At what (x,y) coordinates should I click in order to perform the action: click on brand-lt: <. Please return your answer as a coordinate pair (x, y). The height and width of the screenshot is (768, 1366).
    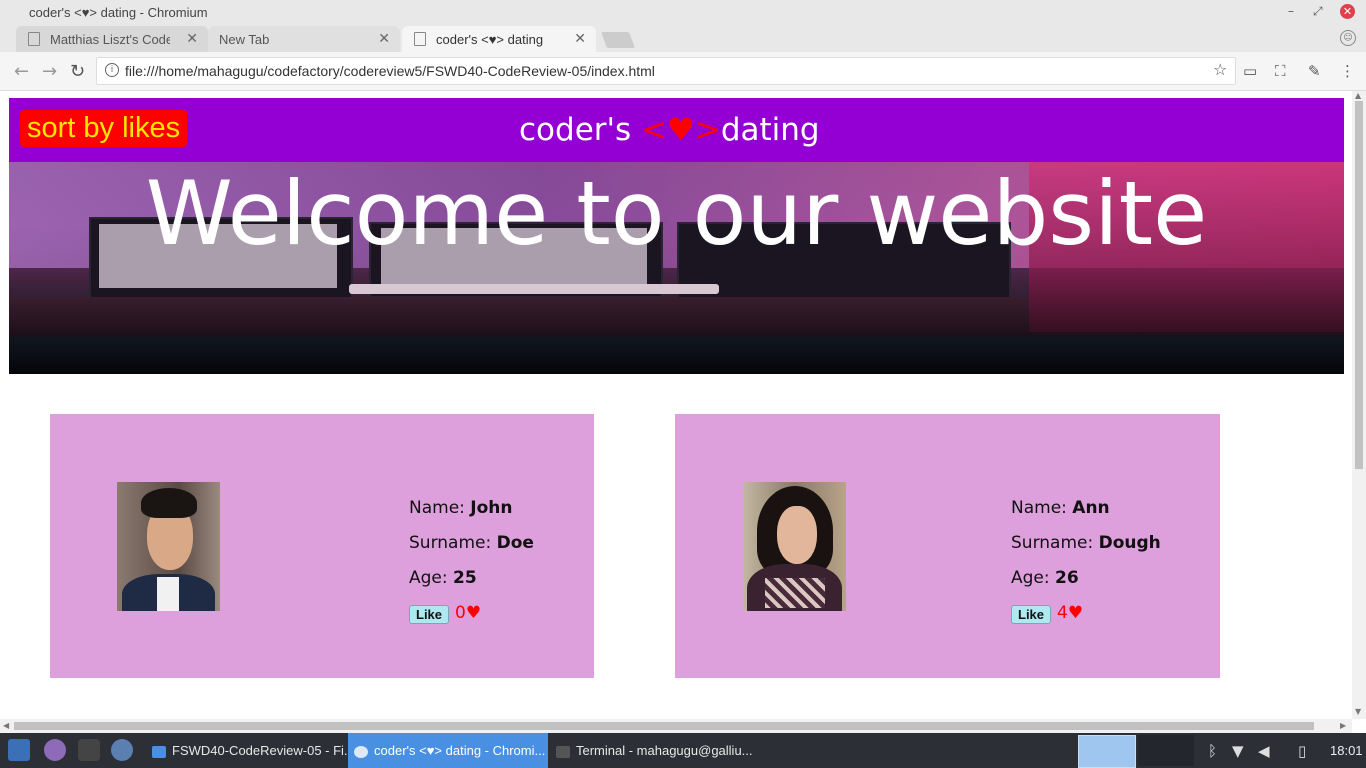
    Looking at the image, I should click on (654, 130).